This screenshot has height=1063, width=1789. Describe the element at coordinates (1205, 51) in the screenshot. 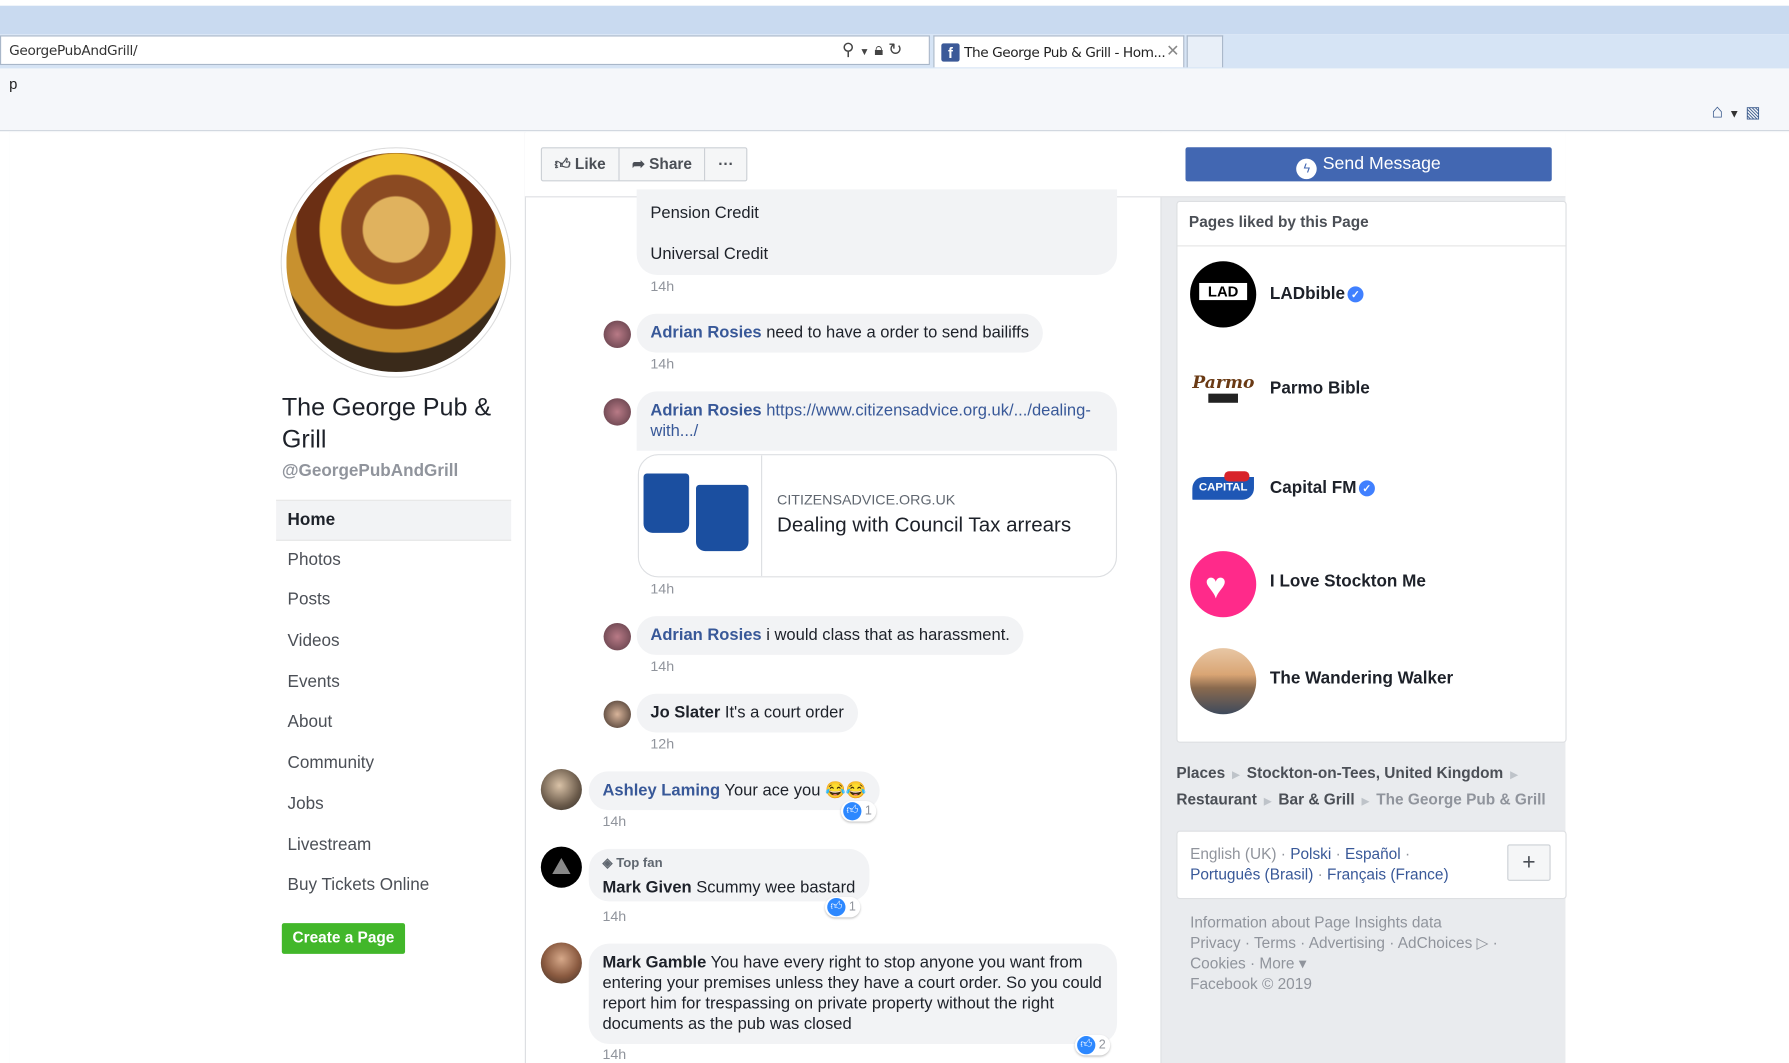

I see `new-tab-button` at that location.